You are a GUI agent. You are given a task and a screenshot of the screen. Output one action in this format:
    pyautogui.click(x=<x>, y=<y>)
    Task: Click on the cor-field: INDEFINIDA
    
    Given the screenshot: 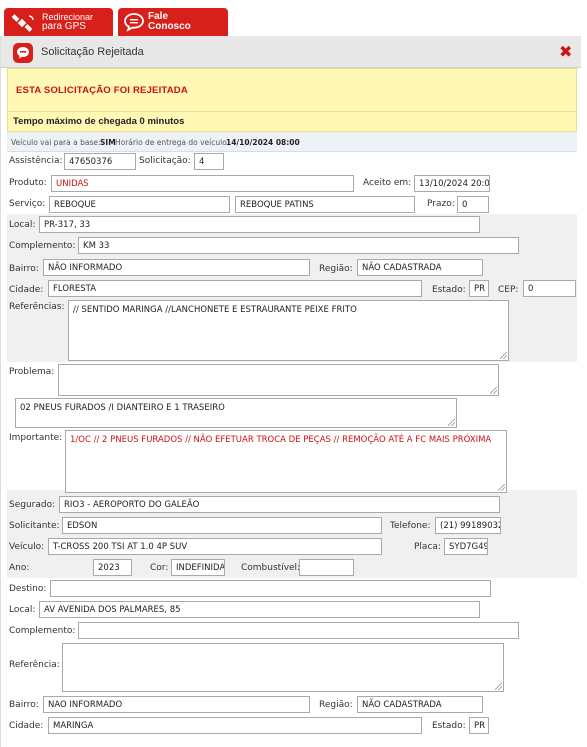 What is the action you would take?
    pyautogui.click(x=198, y=567)
    